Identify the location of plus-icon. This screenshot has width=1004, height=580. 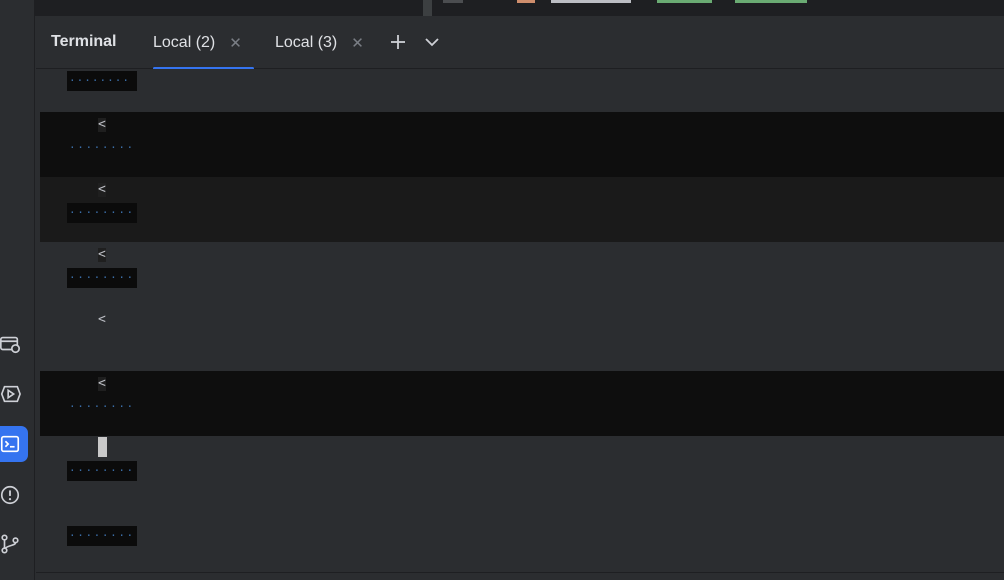
(398, 42).